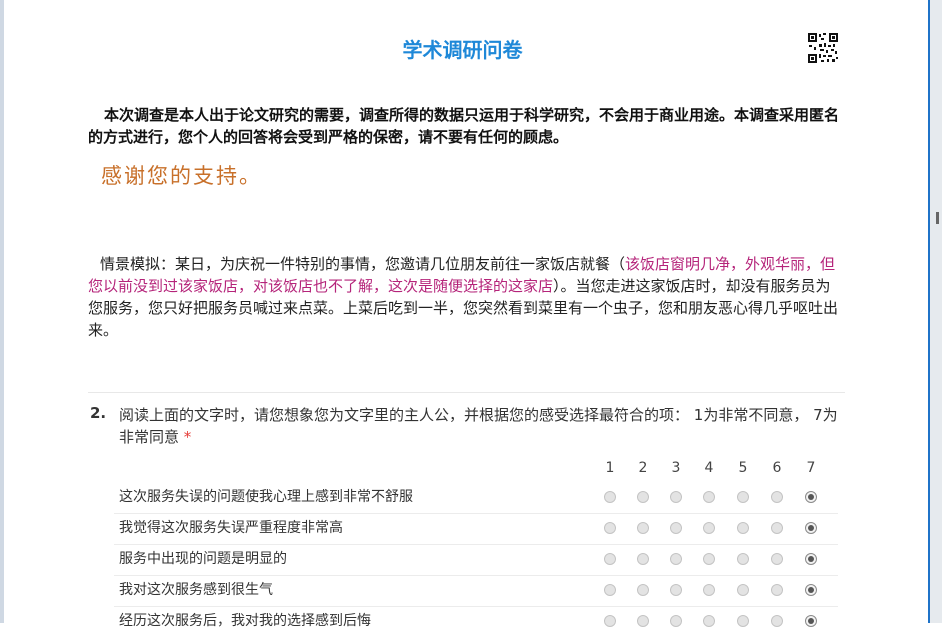 This screenshot has height=630, width=942. I want to click on matrix-row-label: 我觉得这次服务失误严重程度非常高, so click(231, 528).